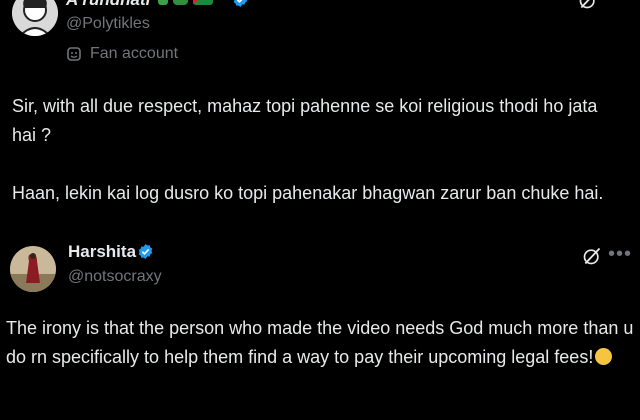 This screenshot has width=640, height=420. What do you see at coordinates (108, 24) in the screenshot?
I see `handle: @Polytikles` at bounding box center [108, 24].